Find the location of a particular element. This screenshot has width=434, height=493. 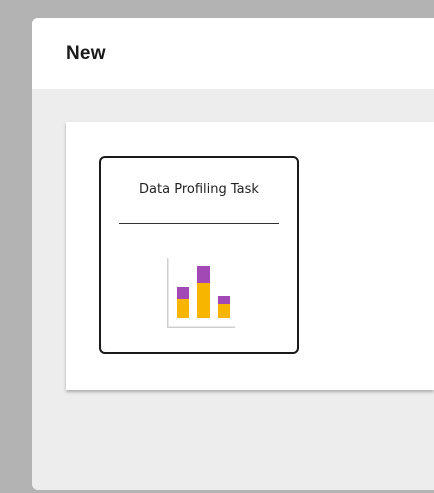

task-card-label: Data Profiling Task is located at coordinates (199, 189).